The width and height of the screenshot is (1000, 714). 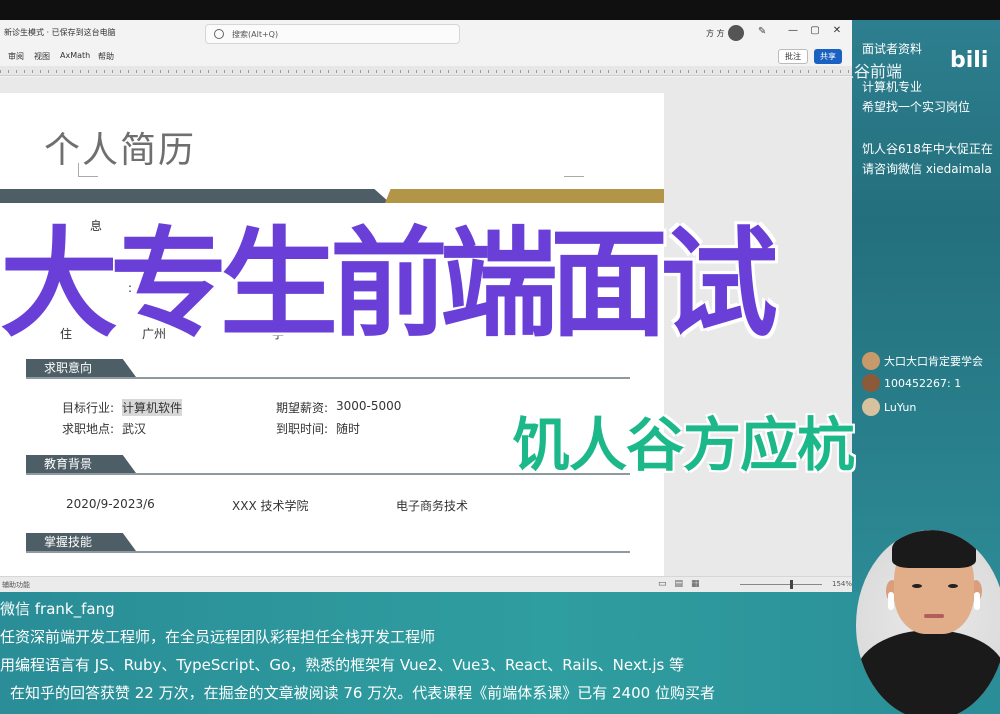 I want to click on chat-message: LuYun, so click(x=889, y=407).